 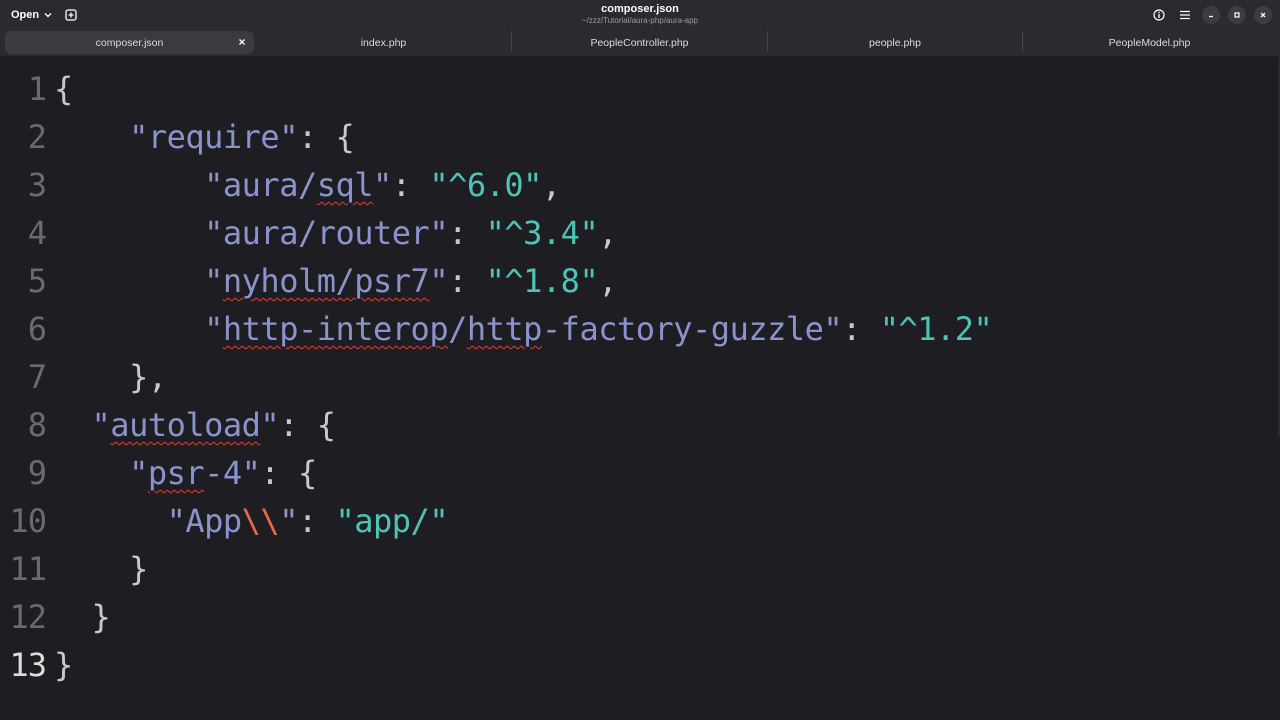 I want to click on tab-people-php: people.php, so click(x=895, y=42).